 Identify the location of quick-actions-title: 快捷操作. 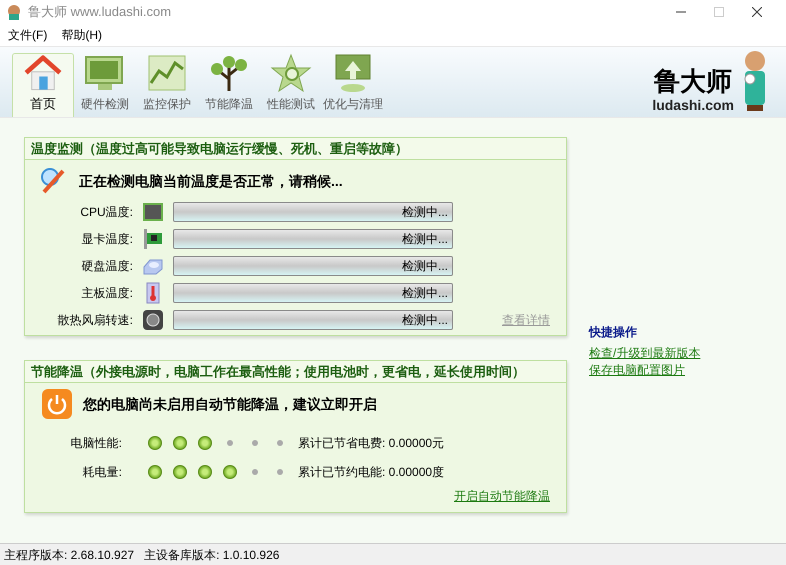
(613, 332).